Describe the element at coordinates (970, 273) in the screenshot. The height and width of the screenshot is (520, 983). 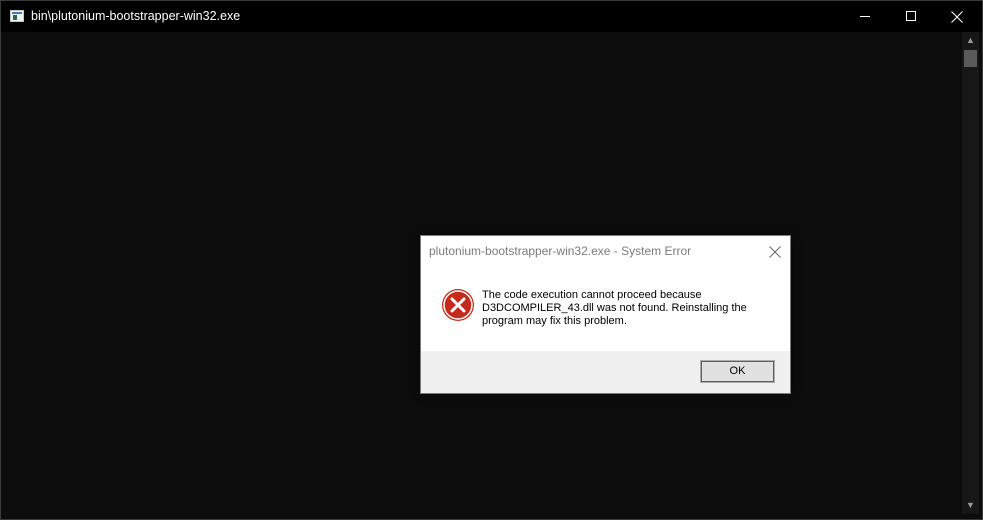
I see `vertical-scrollbar: ▲ ▼` at that location.